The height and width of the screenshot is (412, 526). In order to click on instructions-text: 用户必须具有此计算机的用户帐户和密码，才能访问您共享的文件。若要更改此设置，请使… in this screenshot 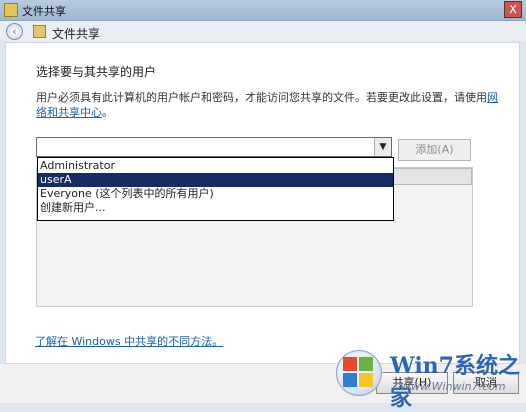, I will do `click(271, 105)`.